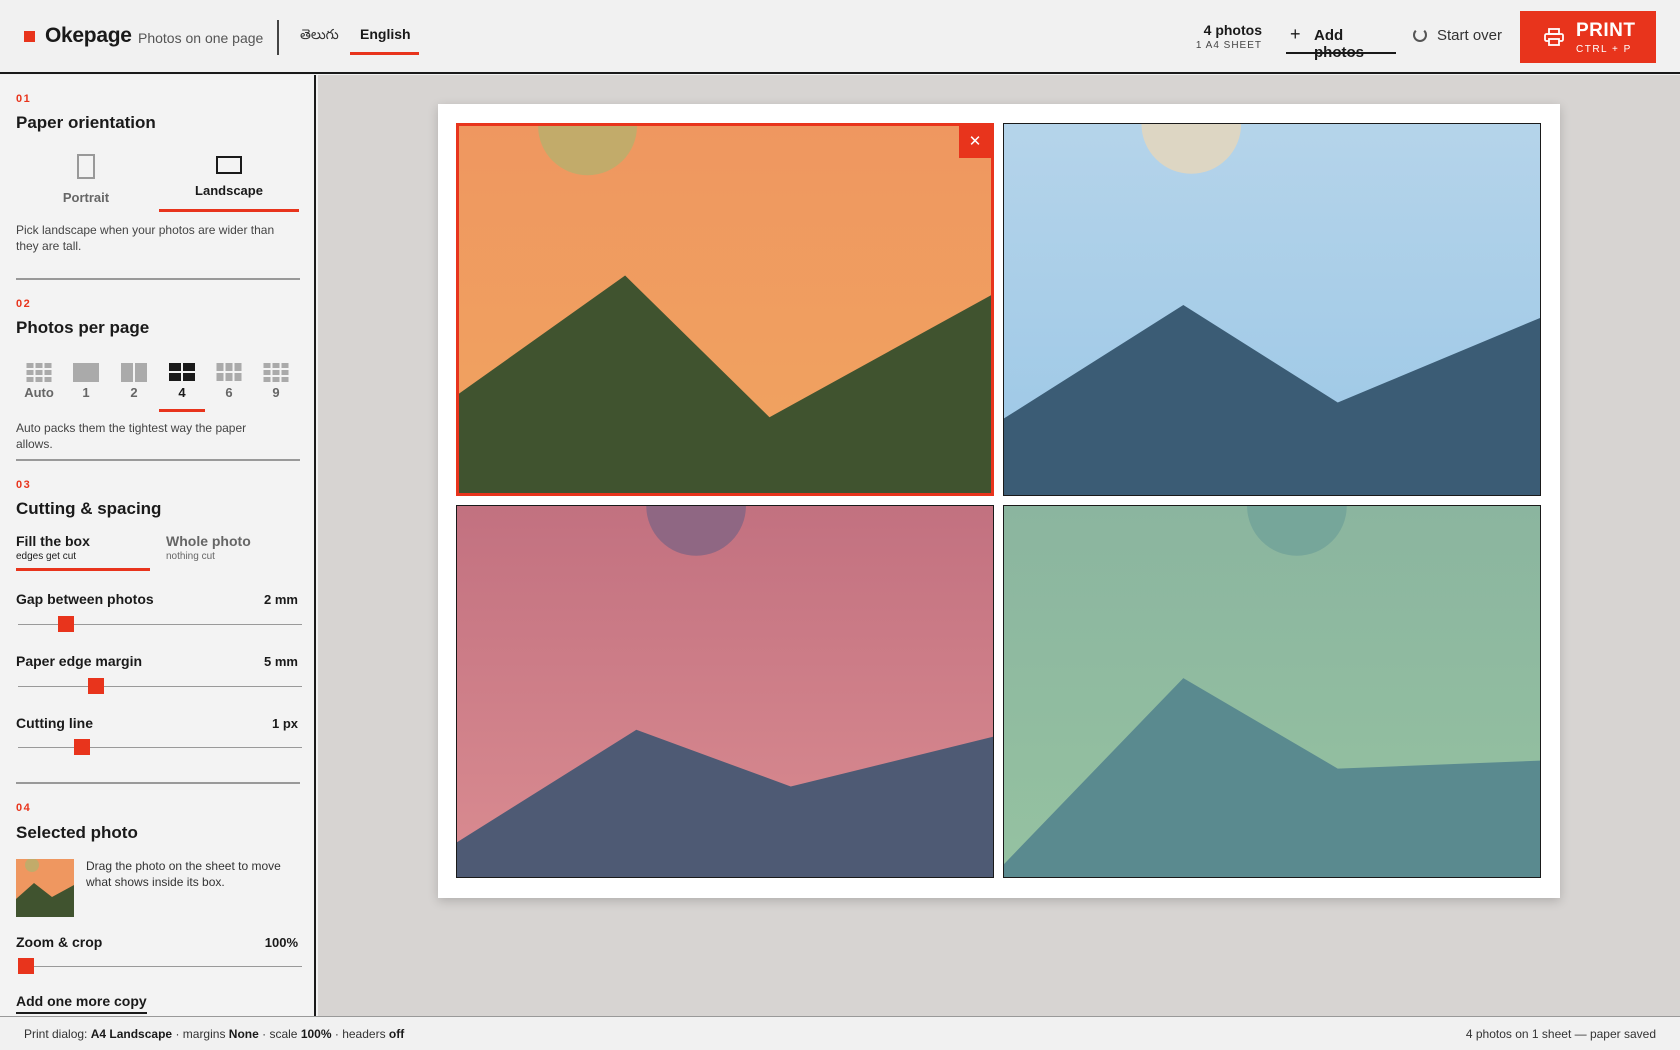  Describe the element at coordinates (208, 541) in the screenshot. I see `fit-whole-label: Whole photo` at that location.